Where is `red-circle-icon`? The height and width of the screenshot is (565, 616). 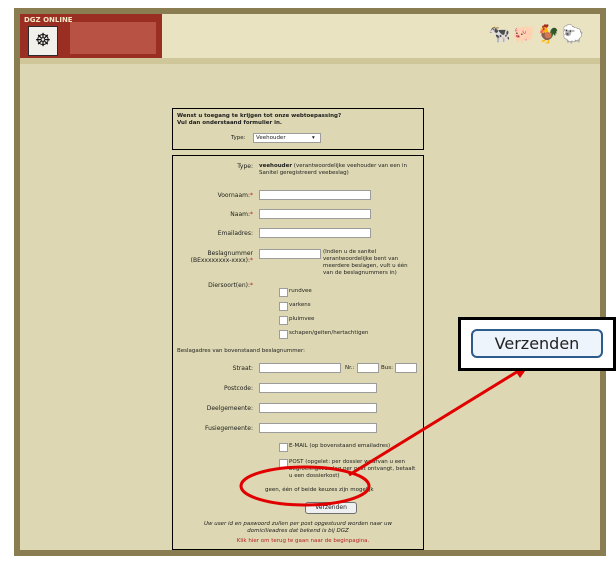
red-circle-icon is located at coordinates (305, 486).